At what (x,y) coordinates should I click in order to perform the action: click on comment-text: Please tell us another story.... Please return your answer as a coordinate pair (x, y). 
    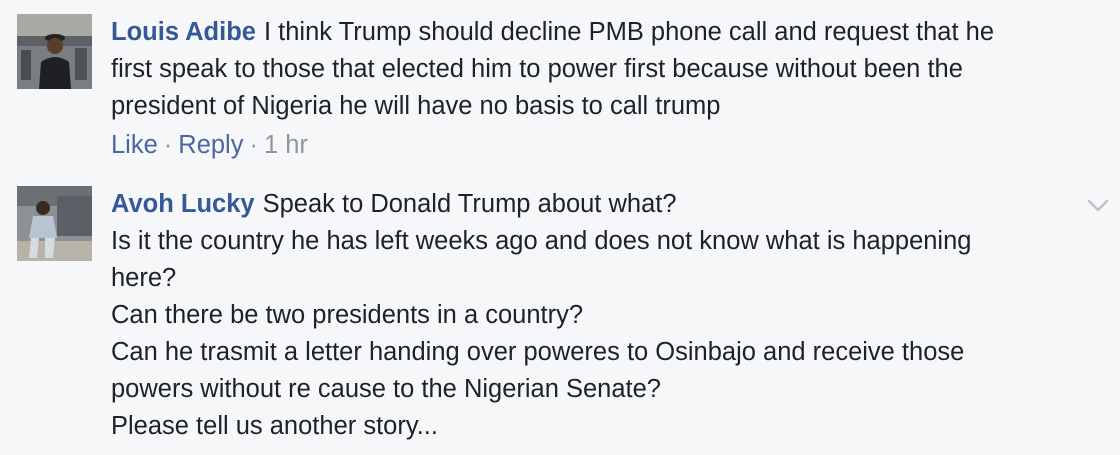
    Looking at the image, I should click on (274, 426).